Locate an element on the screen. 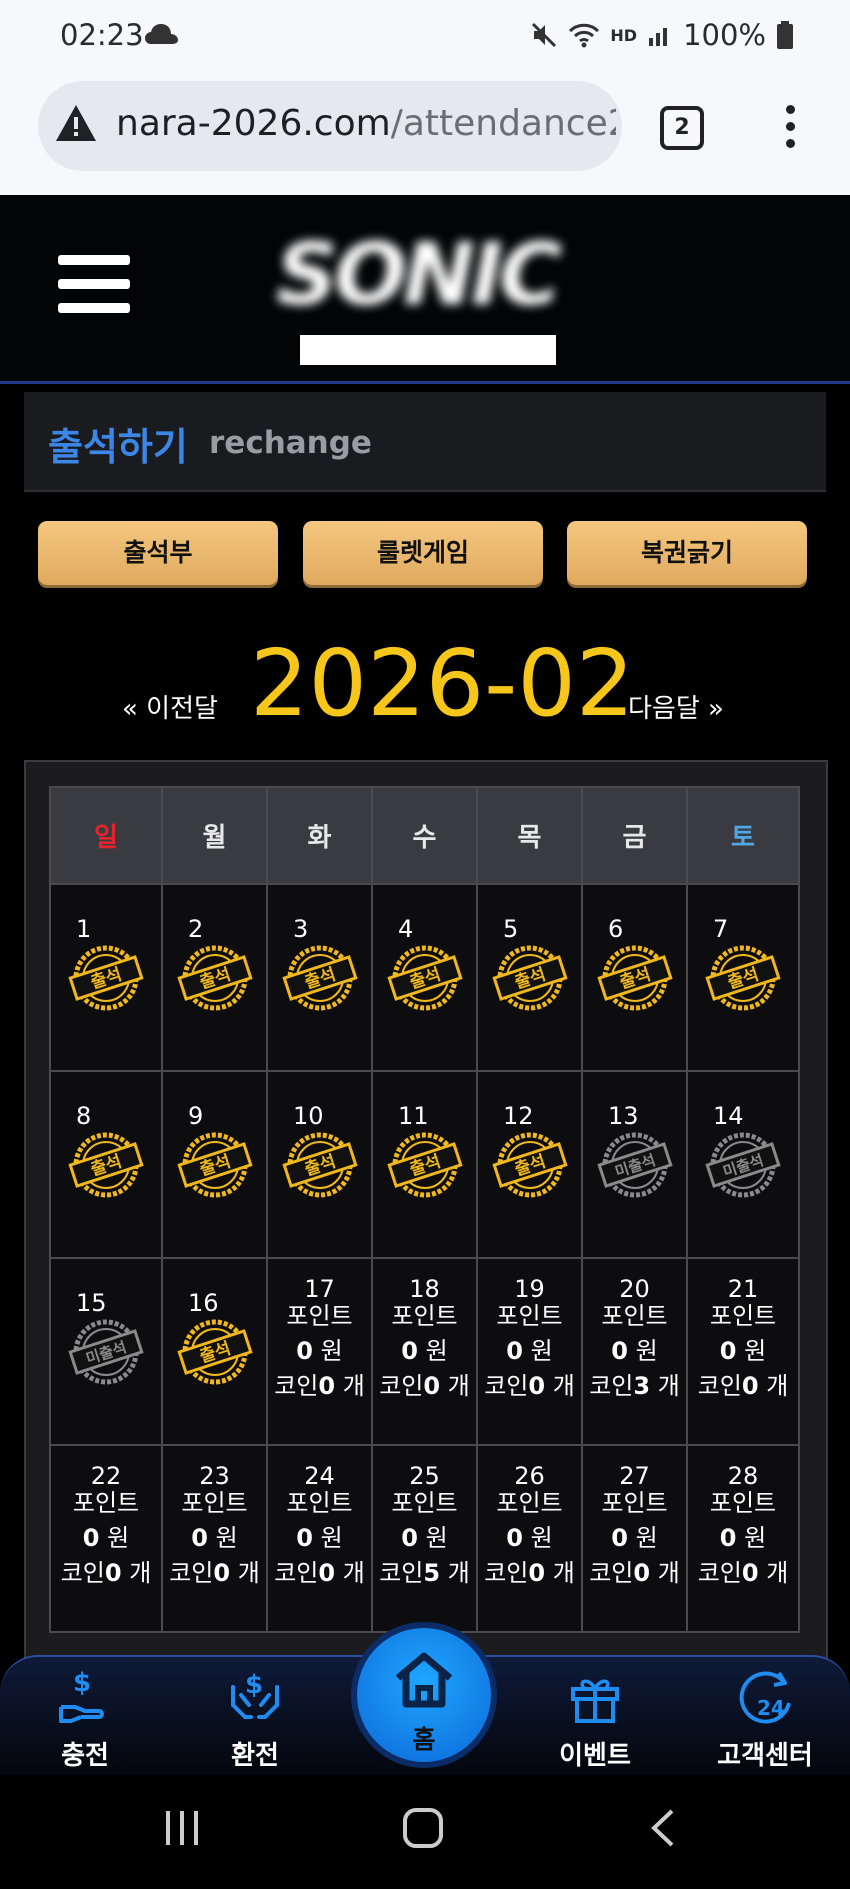  nav-home-button: 홈 is located at coordinates (424, 1695).